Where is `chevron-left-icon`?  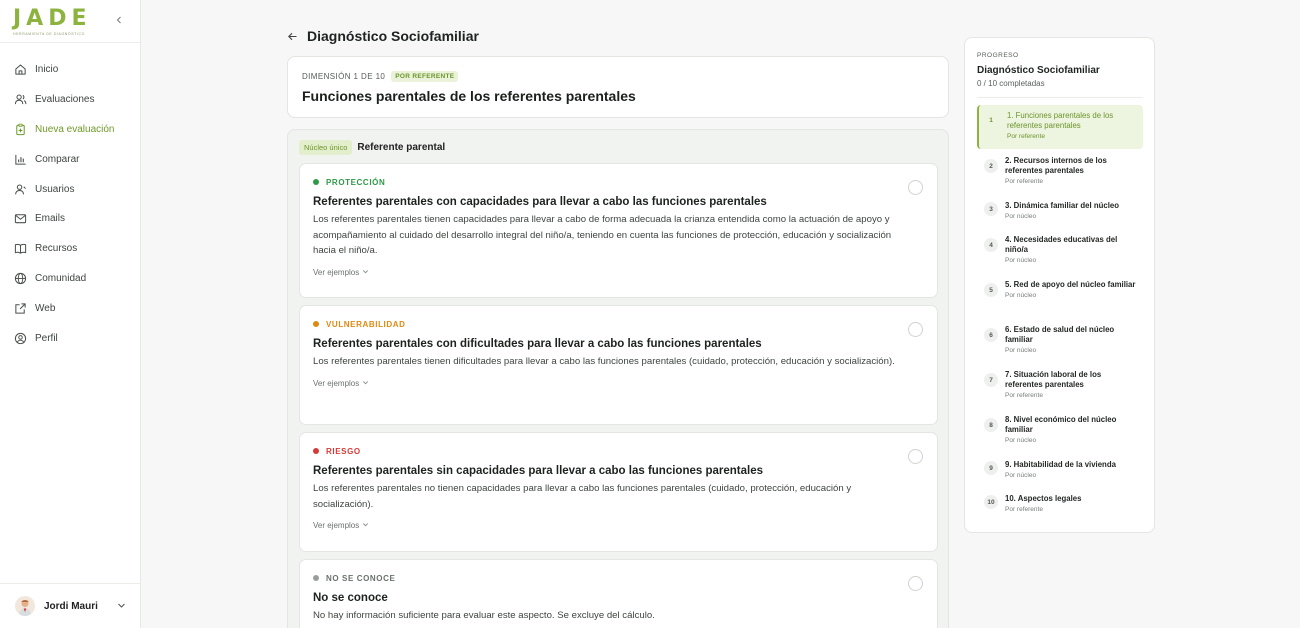 chevron-left-icon is located at coordinates (118, 20).